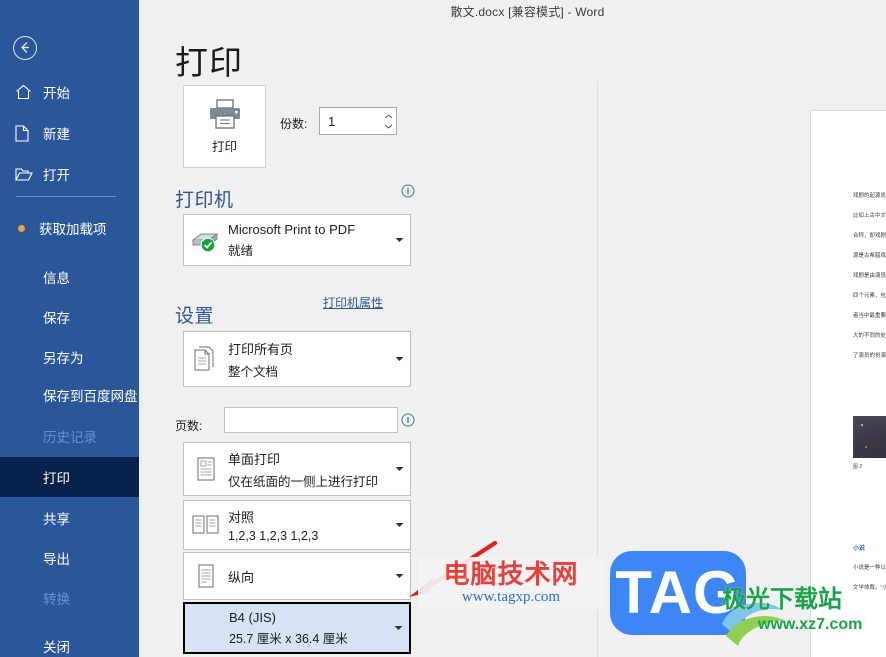 The width and height of the screenshot is (886, 657). I want to click on sidebar-item-label: 打开, so click(56, 175).